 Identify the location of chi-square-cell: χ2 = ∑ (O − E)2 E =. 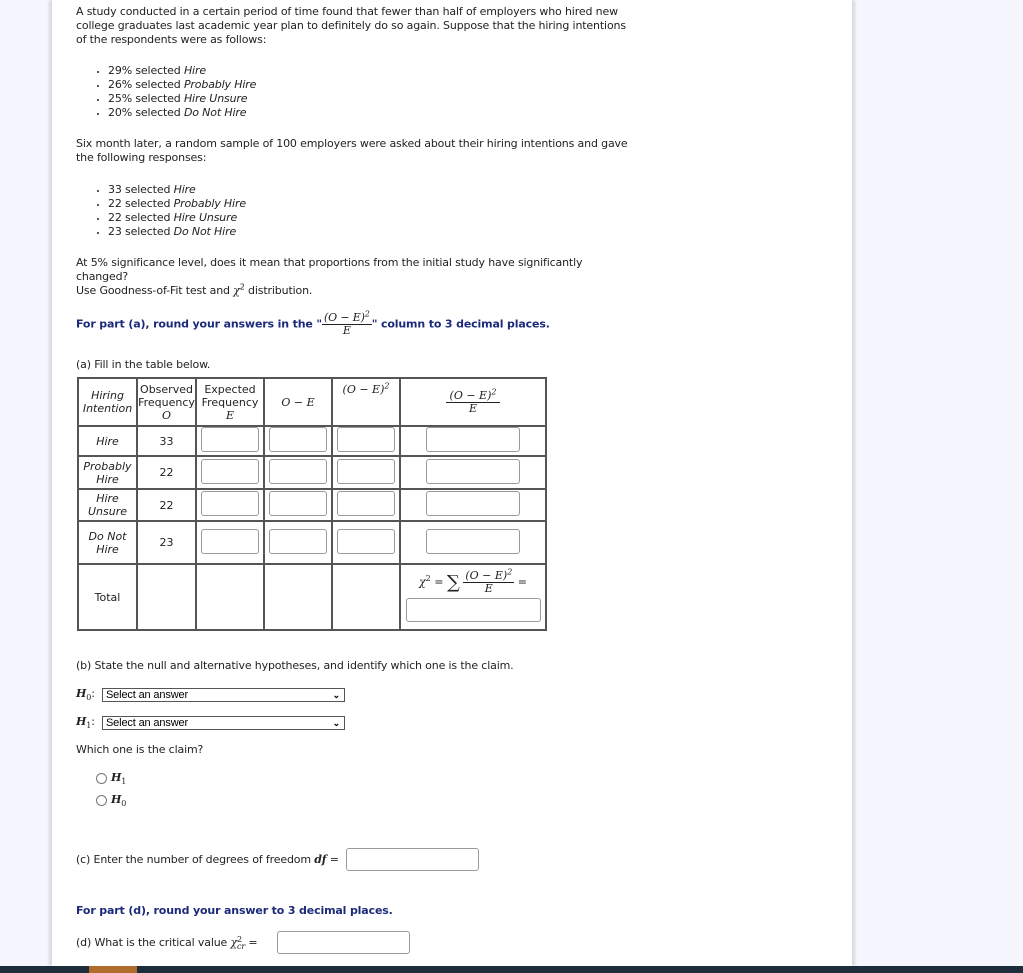
(473, 597).